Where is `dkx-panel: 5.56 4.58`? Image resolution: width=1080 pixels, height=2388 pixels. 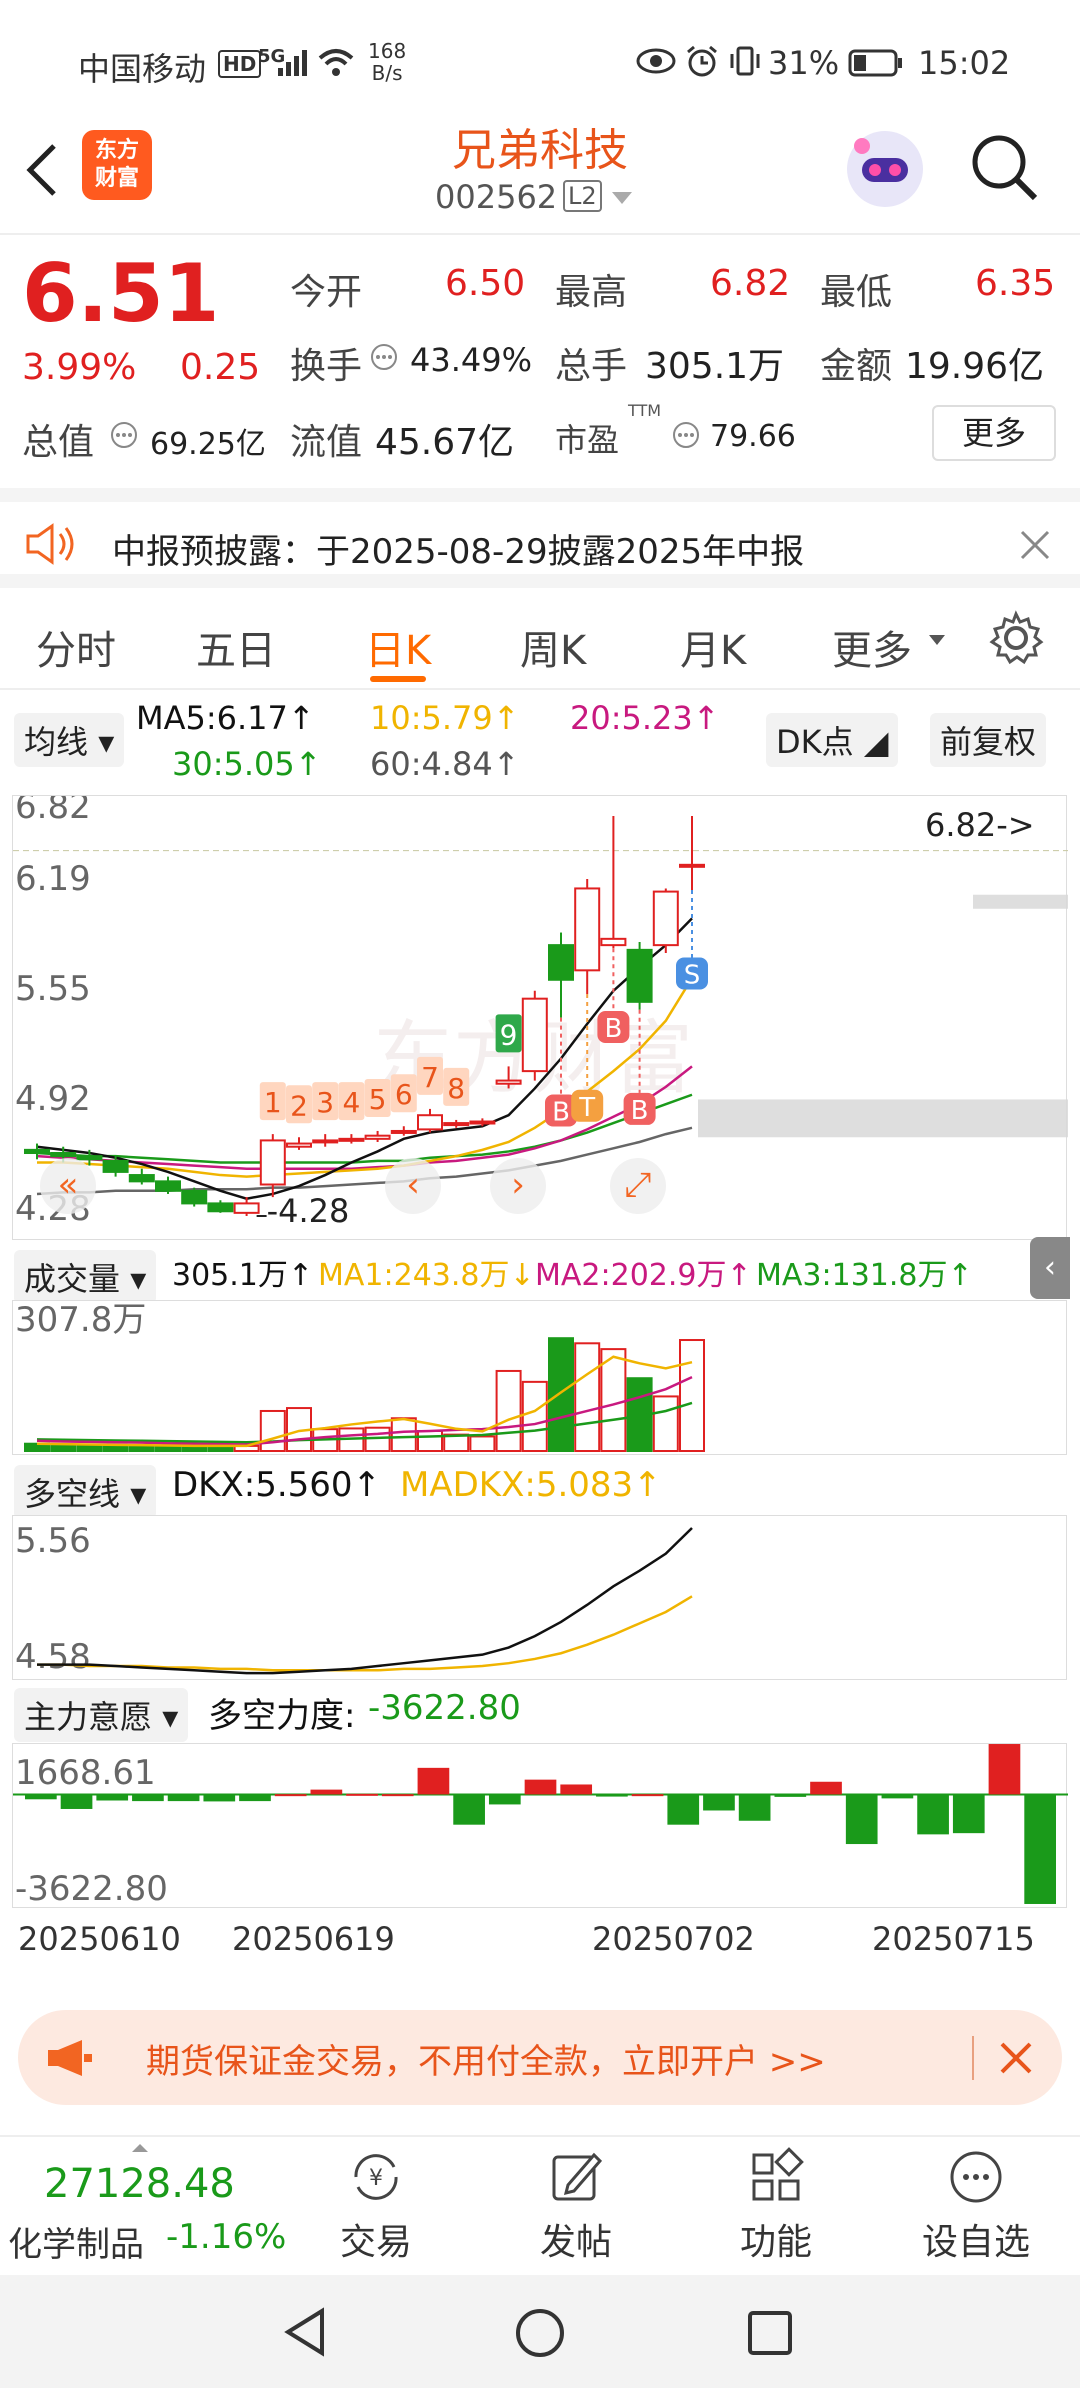 dkx-panel: 5.56 4.58 is located at coordinates (539, 1597).